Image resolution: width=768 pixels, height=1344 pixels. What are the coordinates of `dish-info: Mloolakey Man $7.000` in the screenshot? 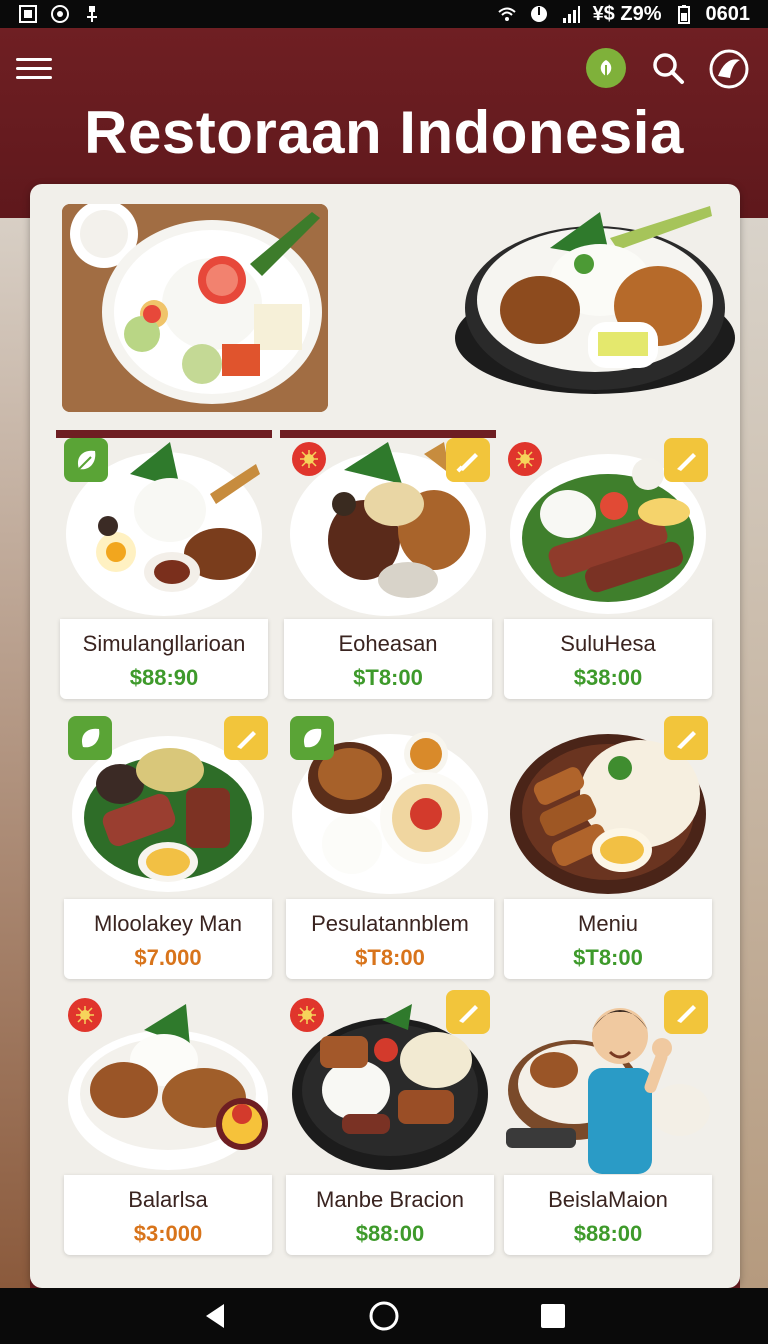 It's located at (168, 939).